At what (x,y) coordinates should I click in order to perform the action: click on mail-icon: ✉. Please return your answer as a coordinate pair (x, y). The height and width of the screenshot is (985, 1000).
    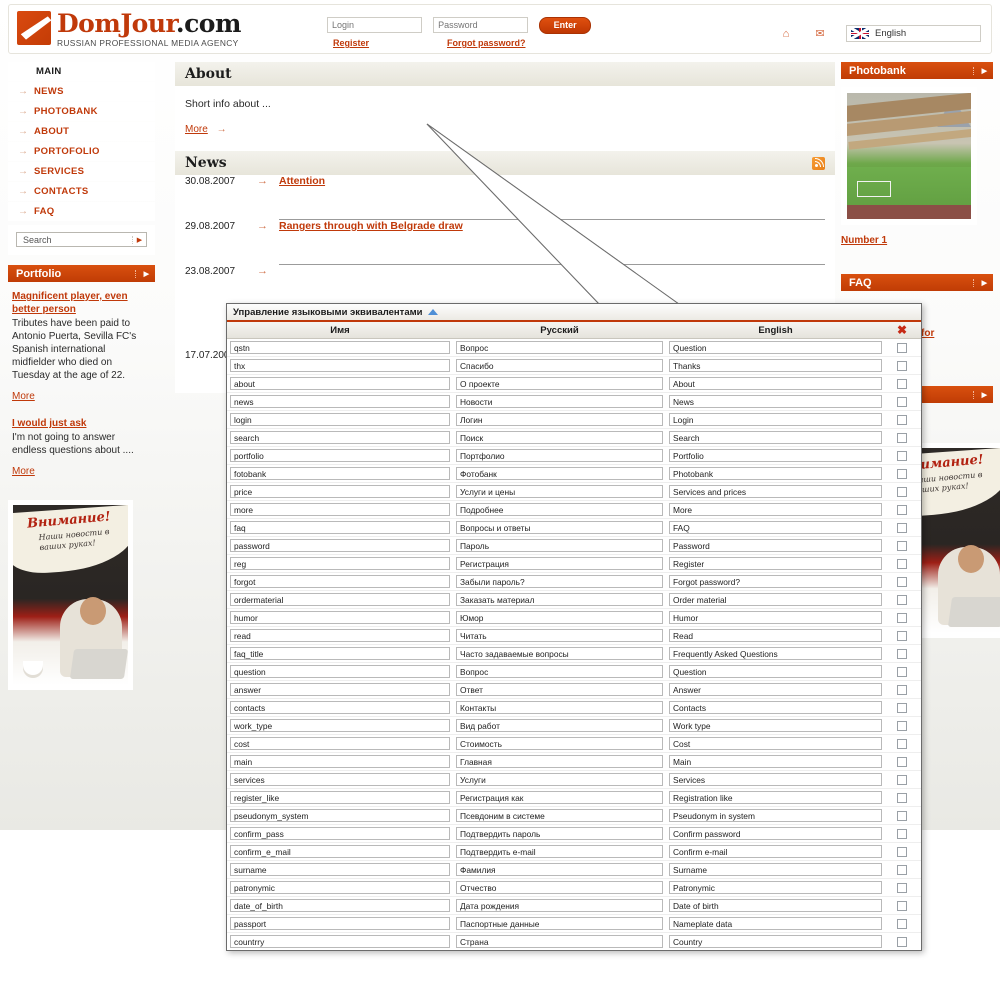
    Looking at the image, I should click on (820, 33).